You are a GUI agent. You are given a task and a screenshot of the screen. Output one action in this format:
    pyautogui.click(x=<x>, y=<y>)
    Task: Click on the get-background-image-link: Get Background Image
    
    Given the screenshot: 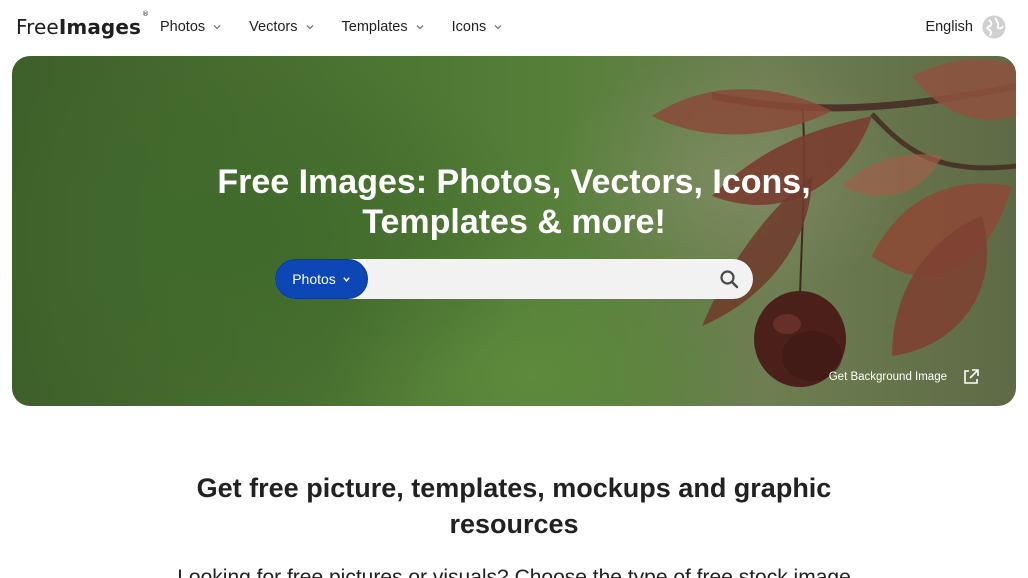 What is the action you would take?
    pyautogui.click(x=904, y=377)
    